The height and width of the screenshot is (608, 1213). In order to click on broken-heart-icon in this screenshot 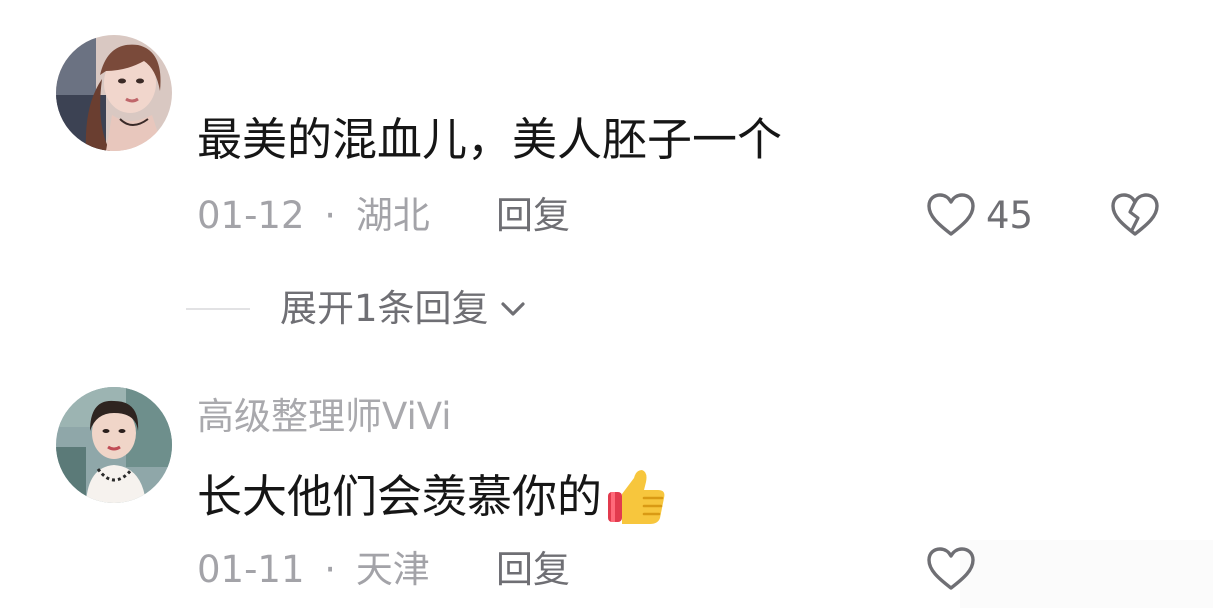, I will do `click(1135, 214)`.